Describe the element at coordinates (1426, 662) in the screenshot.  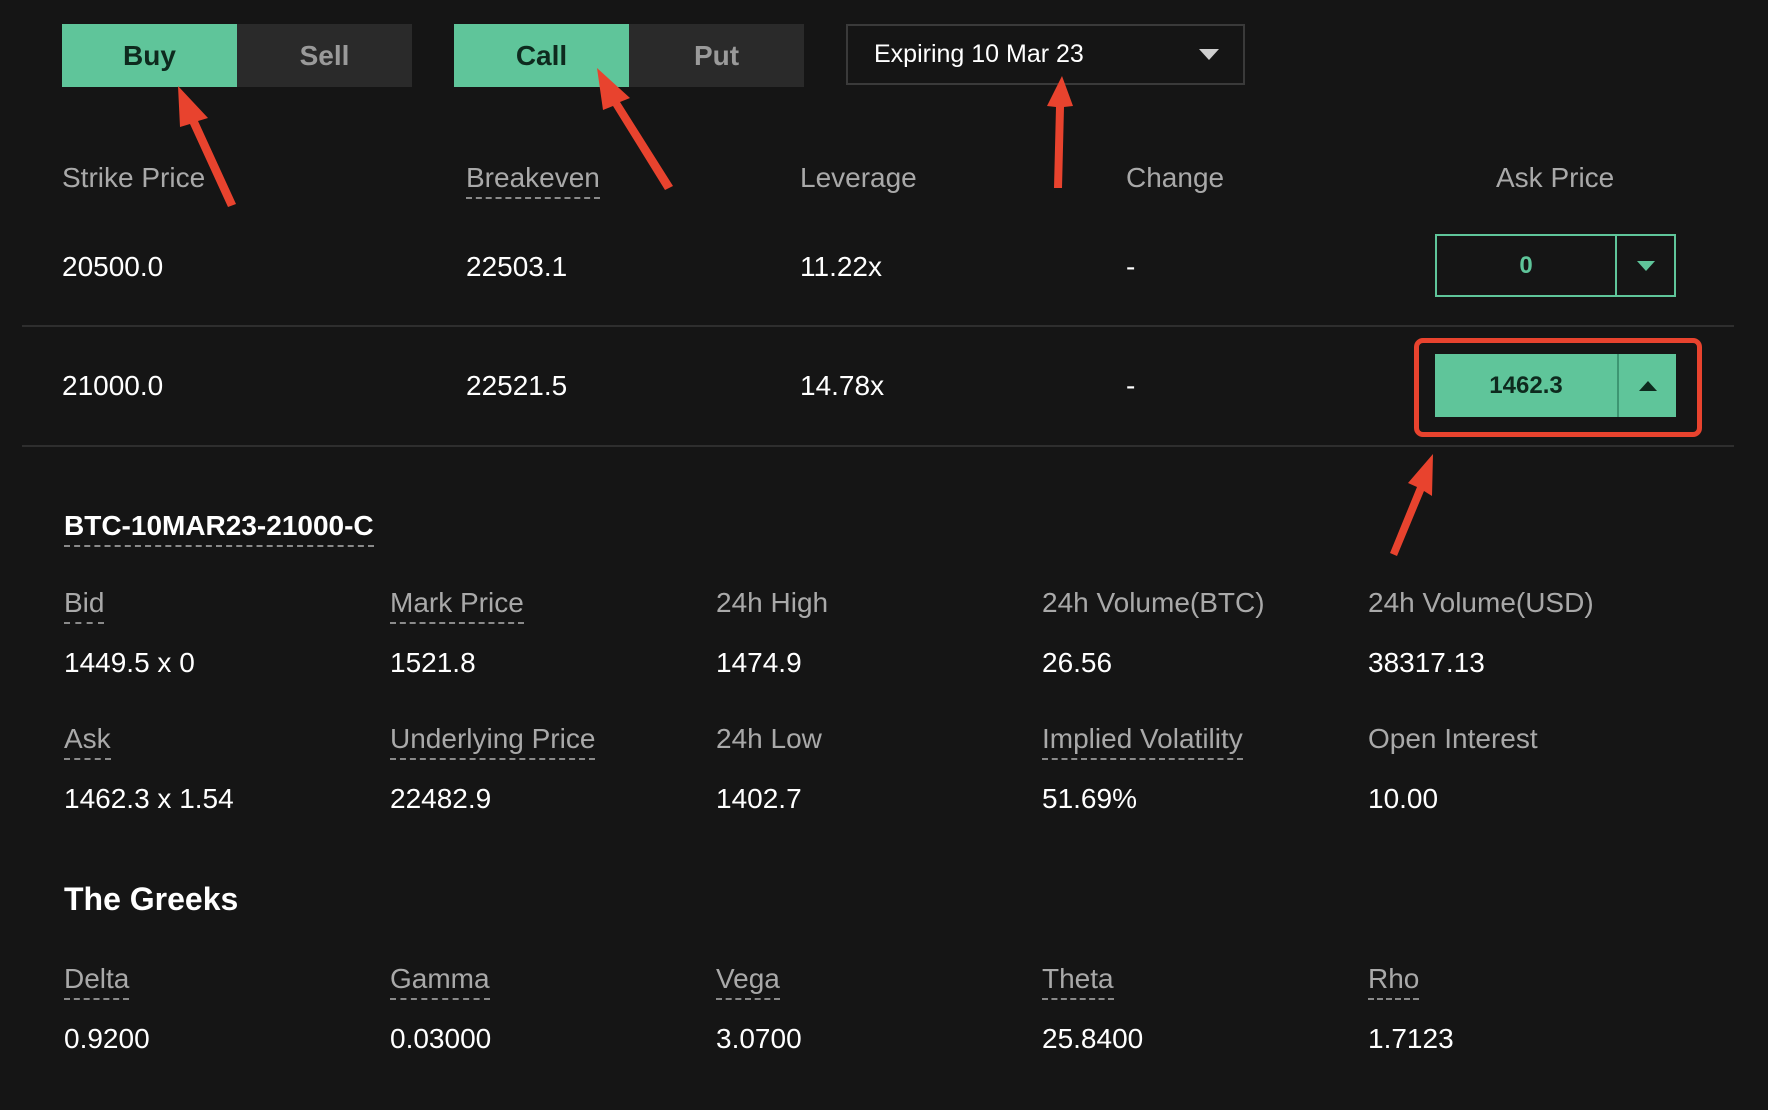
I see `volume-usd-value: 38317.13` at that location.